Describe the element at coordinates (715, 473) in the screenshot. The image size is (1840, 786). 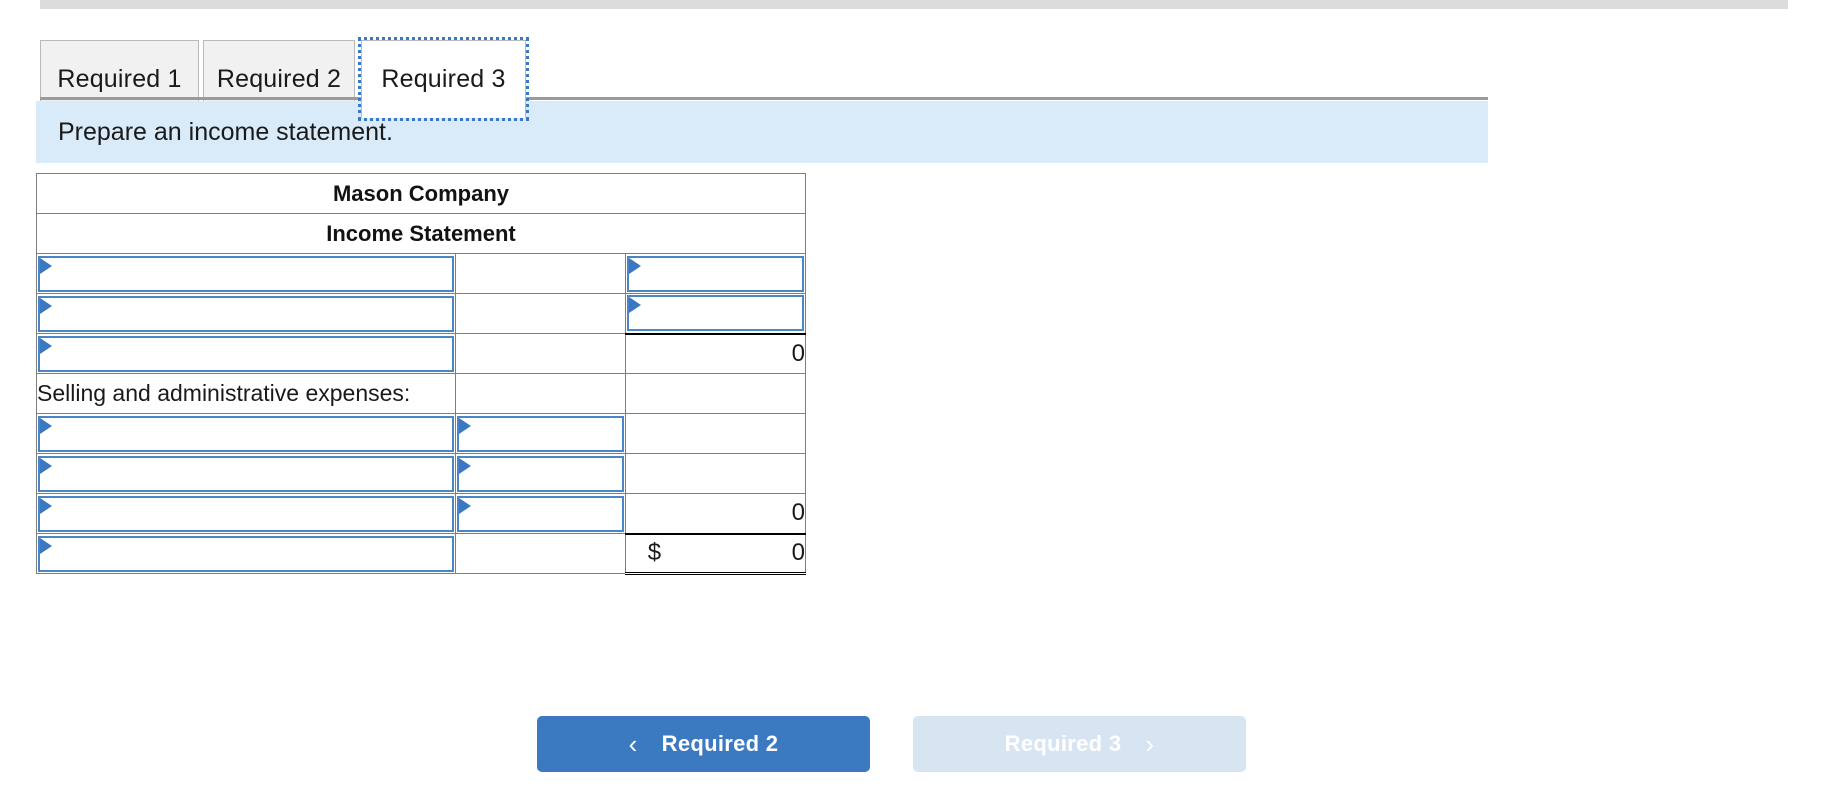
I see `row-6-right-cell` at that location.